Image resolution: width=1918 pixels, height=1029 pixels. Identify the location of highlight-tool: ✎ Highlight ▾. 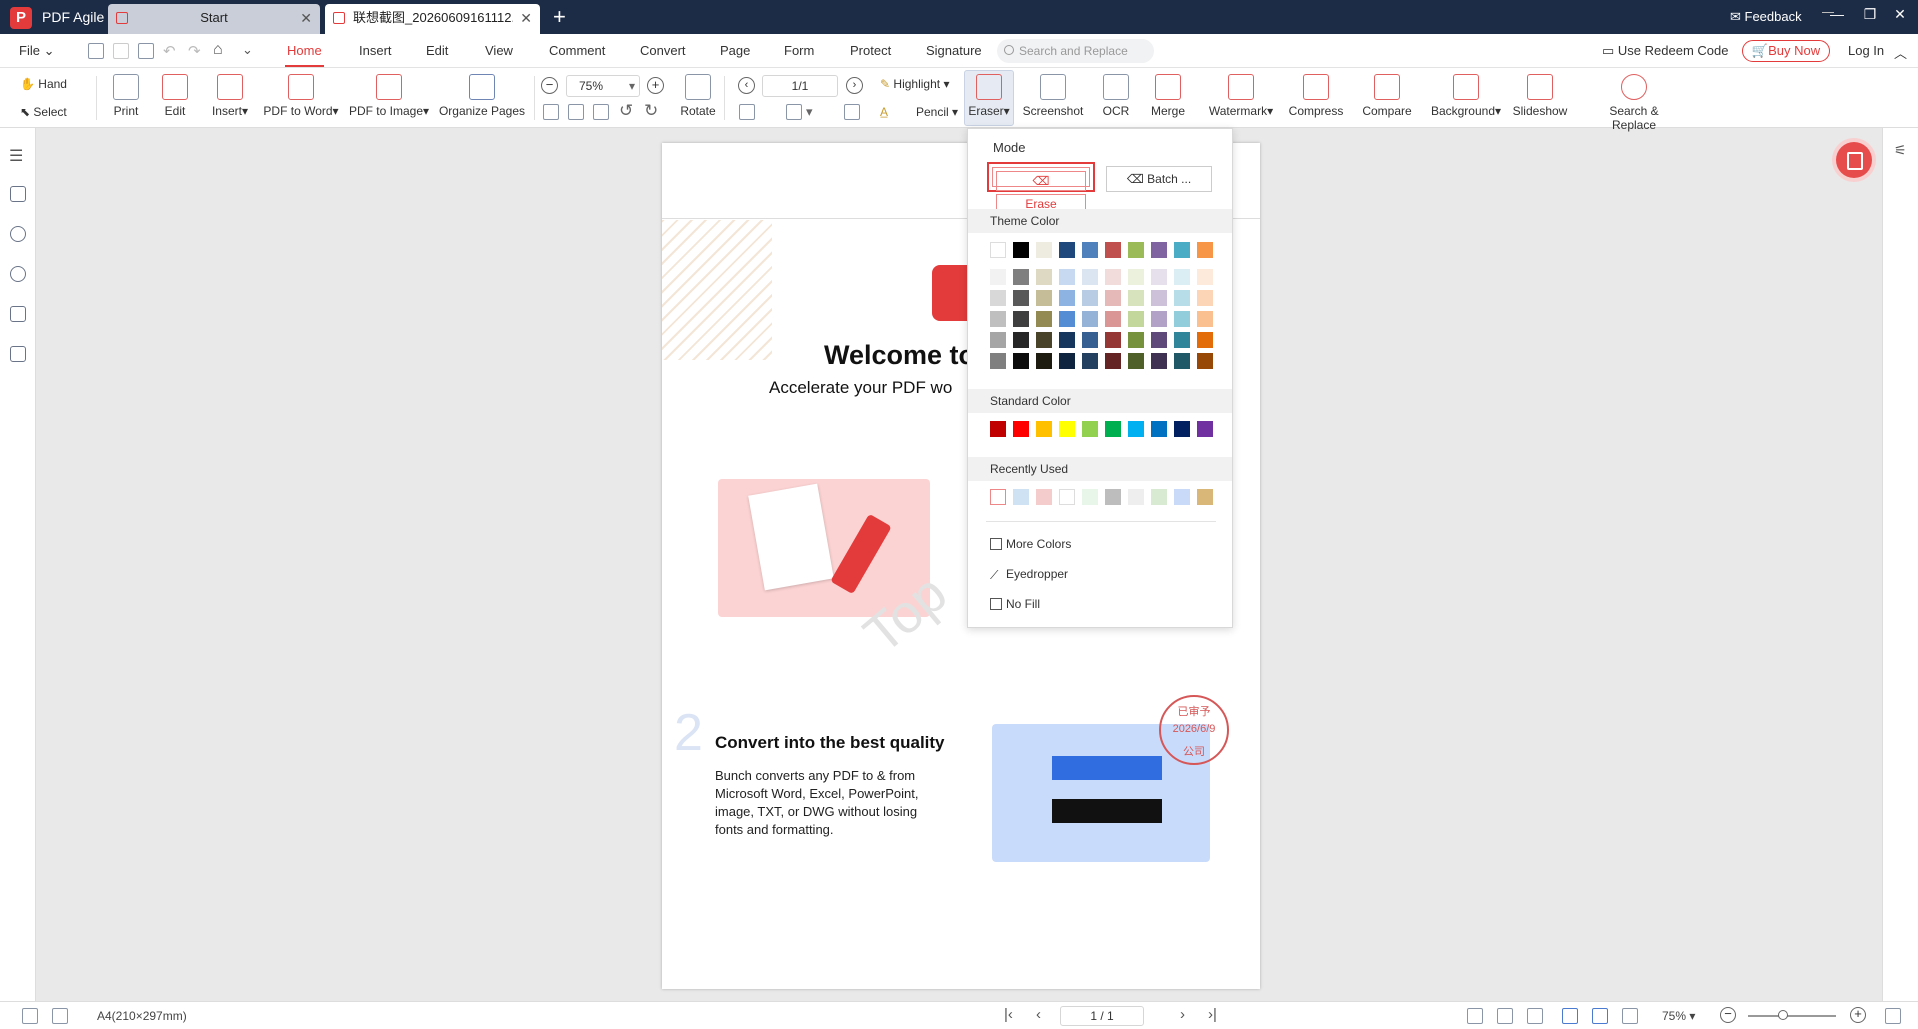
(914, 84).